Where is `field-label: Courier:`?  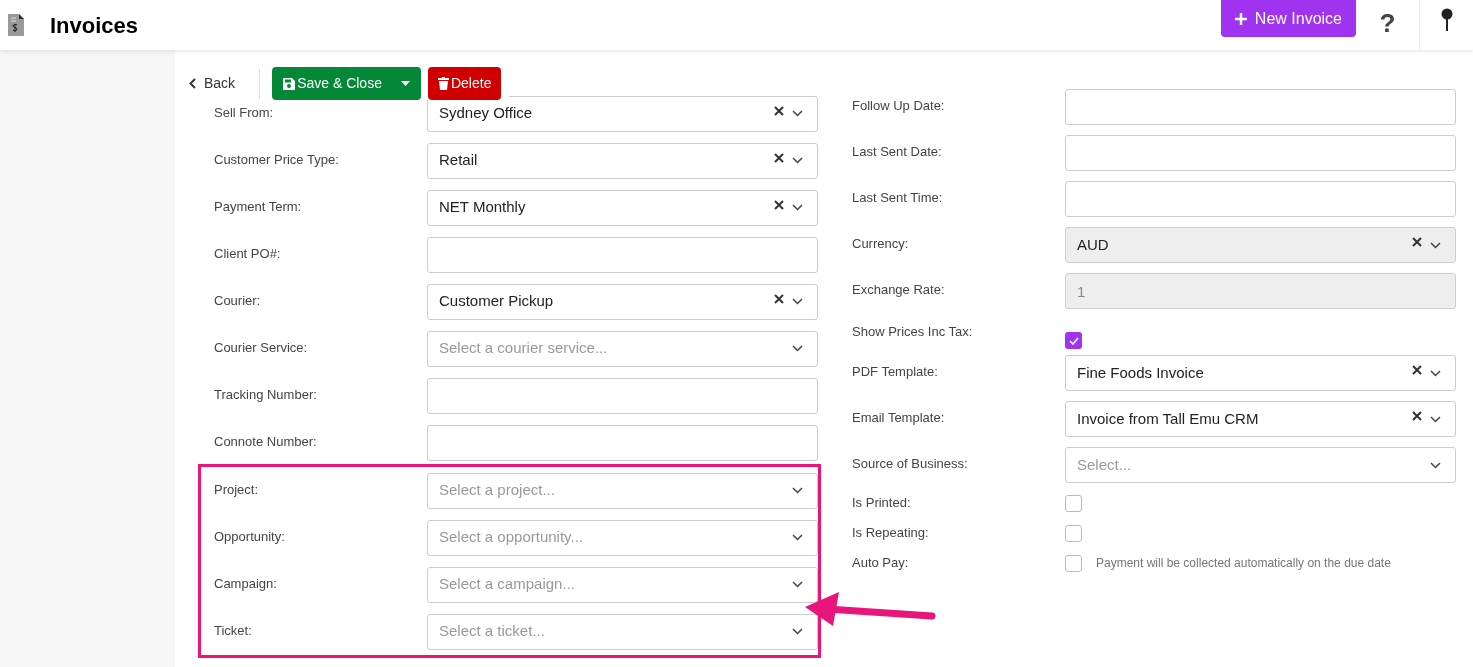 field-label: Courier: is located at coordinates (238, 300).